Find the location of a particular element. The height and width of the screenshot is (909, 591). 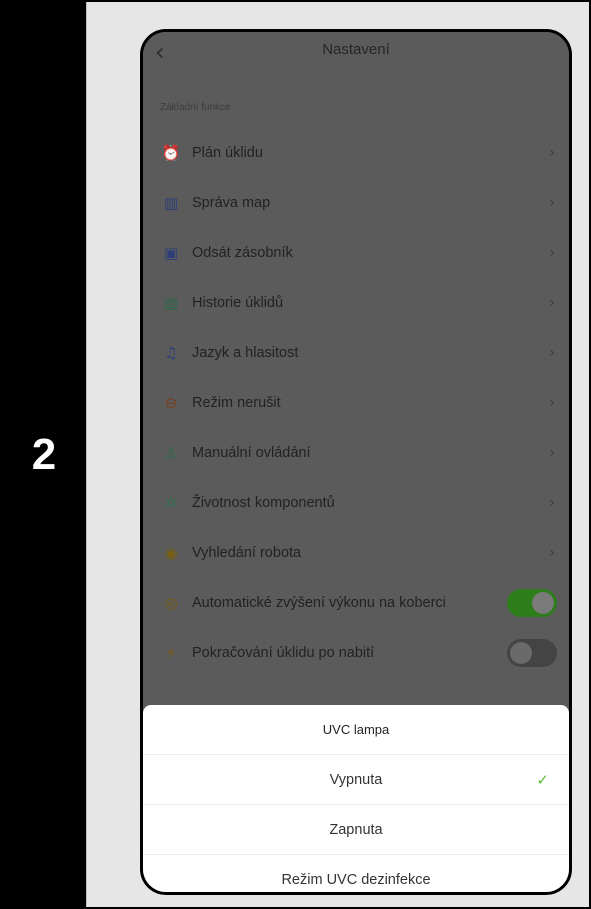

step-bar: 2 is located at coordinates (44, 454).